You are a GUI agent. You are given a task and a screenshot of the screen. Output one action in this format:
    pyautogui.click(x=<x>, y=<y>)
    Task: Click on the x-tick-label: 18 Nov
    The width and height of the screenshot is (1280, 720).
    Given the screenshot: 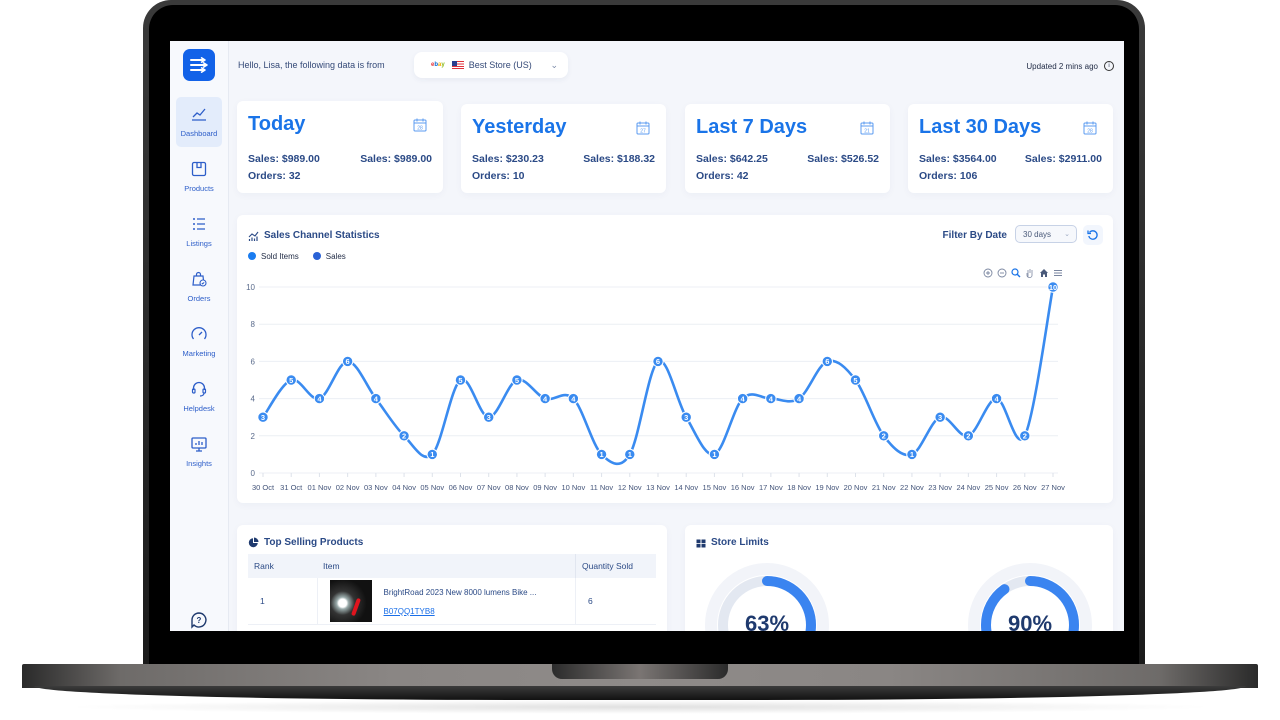 What is the action you would take?
    pyautogui.click(x=799, y=487)
    